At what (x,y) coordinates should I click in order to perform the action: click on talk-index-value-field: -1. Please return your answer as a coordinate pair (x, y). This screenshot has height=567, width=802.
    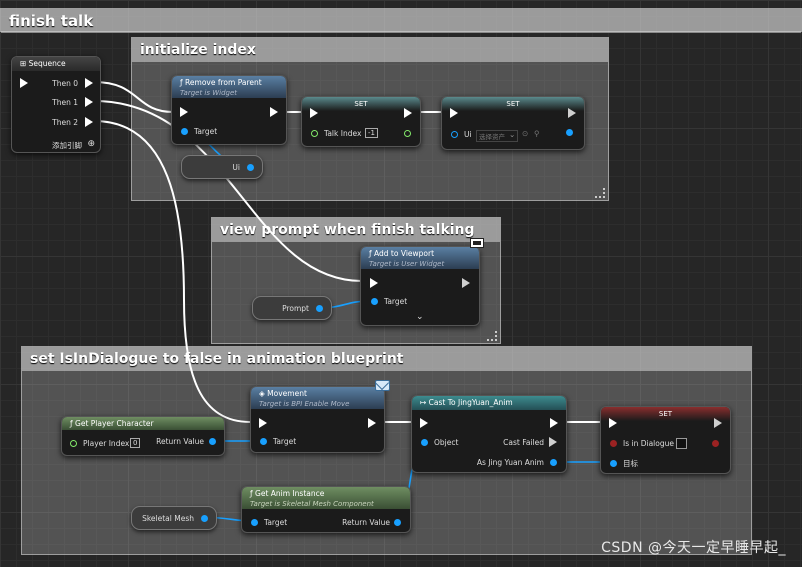
    Looking at the image, I should click on (371, 133).